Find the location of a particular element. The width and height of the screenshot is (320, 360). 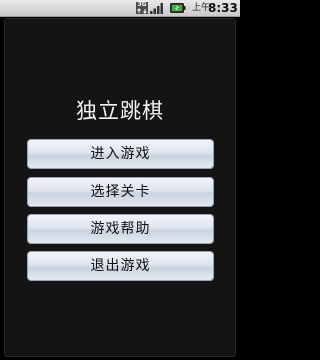

battery-icon is located at coordinates (178, 8).